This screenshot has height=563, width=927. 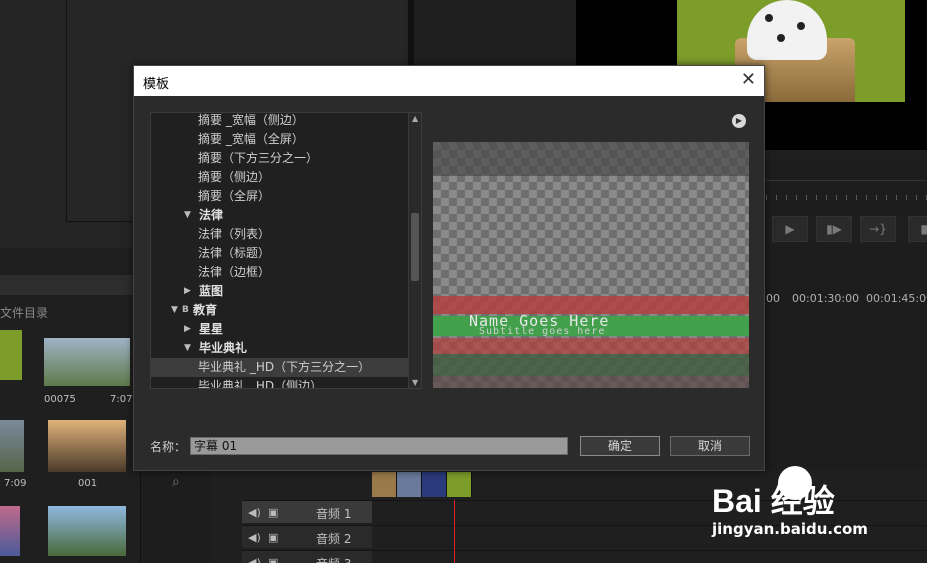 I want to click on tree-item: 摘要 _宽幅（全屏）, so click(x=280, y=139).